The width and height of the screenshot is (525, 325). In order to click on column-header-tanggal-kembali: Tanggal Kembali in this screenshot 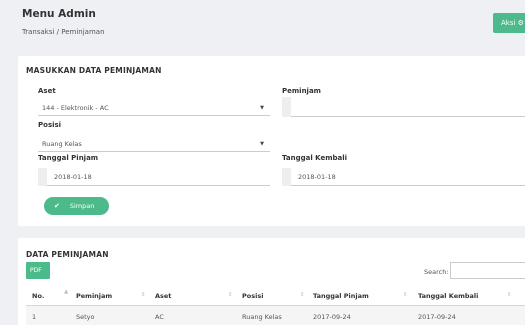, I will do `click(448, 296)`.